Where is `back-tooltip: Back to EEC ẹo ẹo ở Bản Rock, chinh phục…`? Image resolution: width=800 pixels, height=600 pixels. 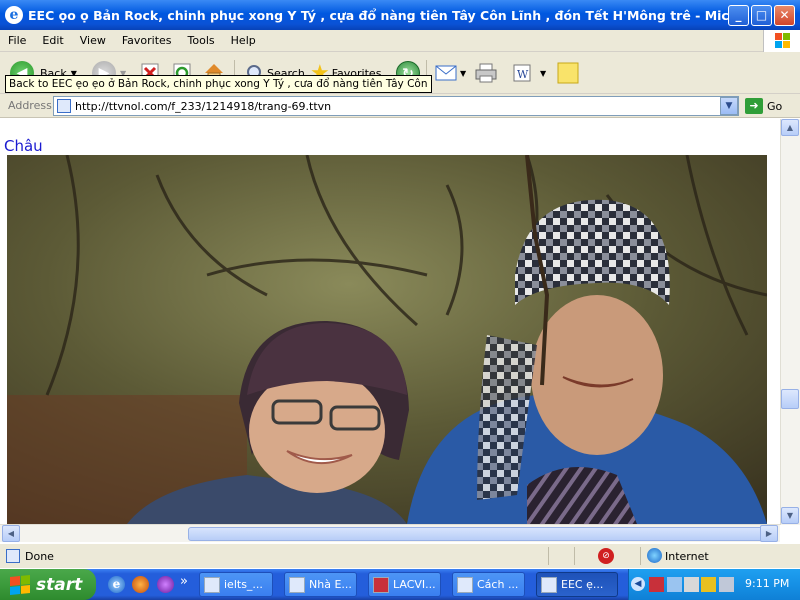 back-tooltip: Back to EEC ẹo ẹo ở Bản Rock, chinh phục… is located at coordinates (218, 84).